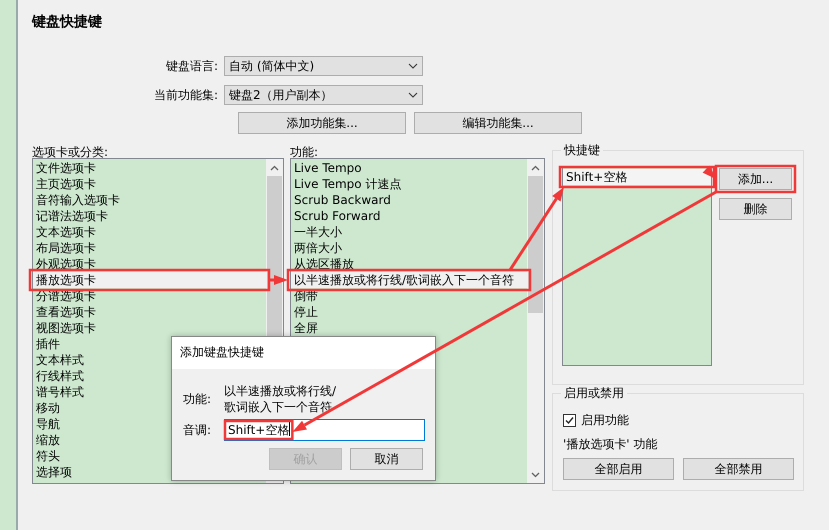  I want to click on dialog-title: 添加键盘快捷键, so click(303, 353).